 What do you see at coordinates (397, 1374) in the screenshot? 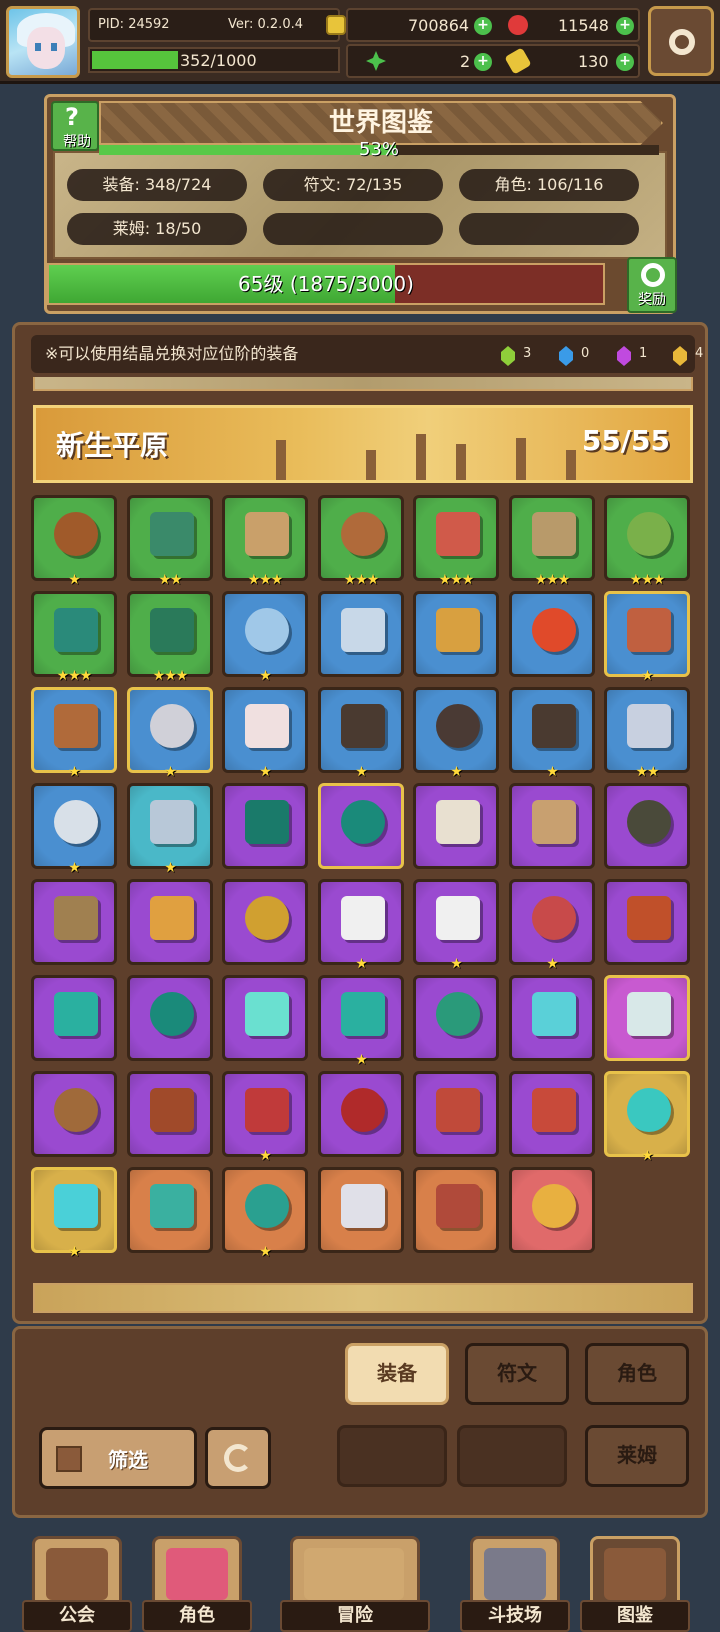
I see `tab-equip: 装备` at bounding box center [397, 1374].